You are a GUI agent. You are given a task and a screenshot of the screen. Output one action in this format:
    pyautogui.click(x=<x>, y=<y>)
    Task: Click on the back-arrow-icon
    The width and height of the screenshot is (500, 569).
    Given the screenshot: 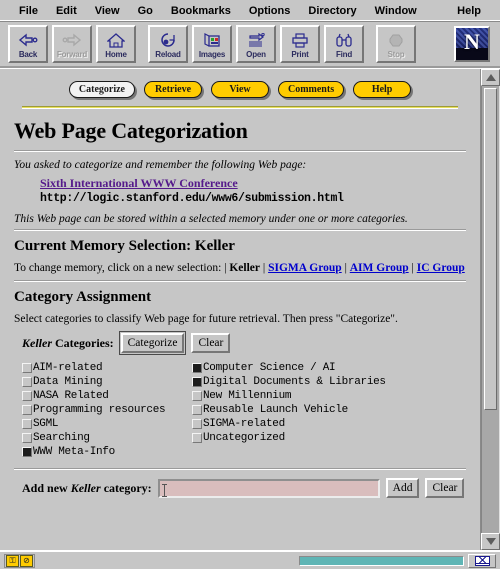 What is the action you would take?
    pyautogui.click(x=28, y=40)
    